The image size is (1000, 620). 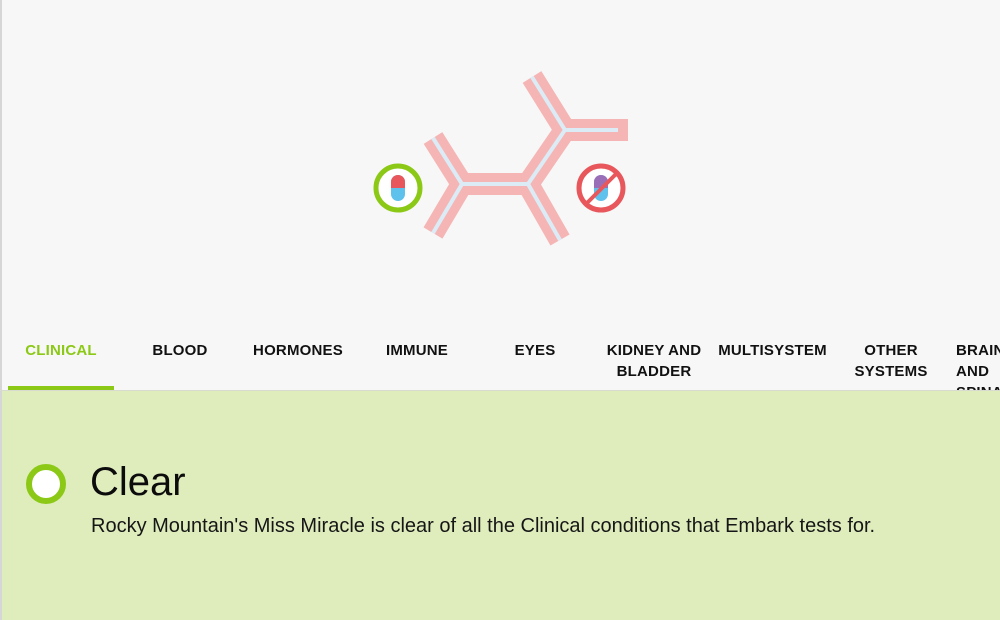 What do you see at coordinates (417, 350) in the screenshot?
I see `tab-immune: IMMUNE` at bounding box center [417, 350].